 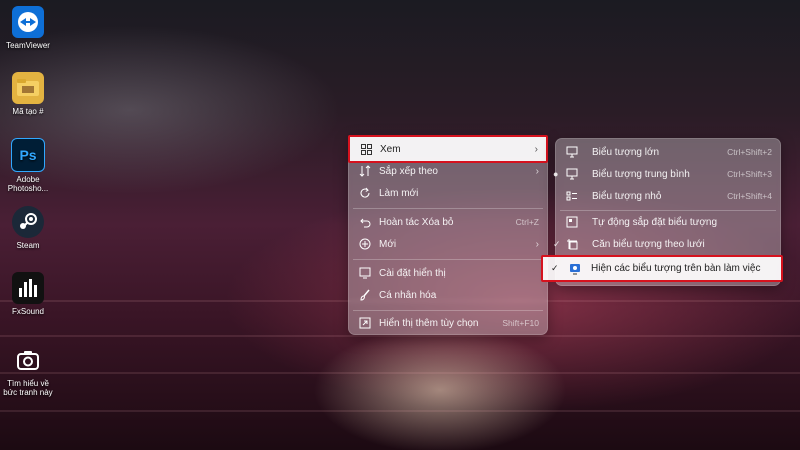 I want to click on desktop-icon-teamviewer: TeamViewer, so click(x=28, y=28).